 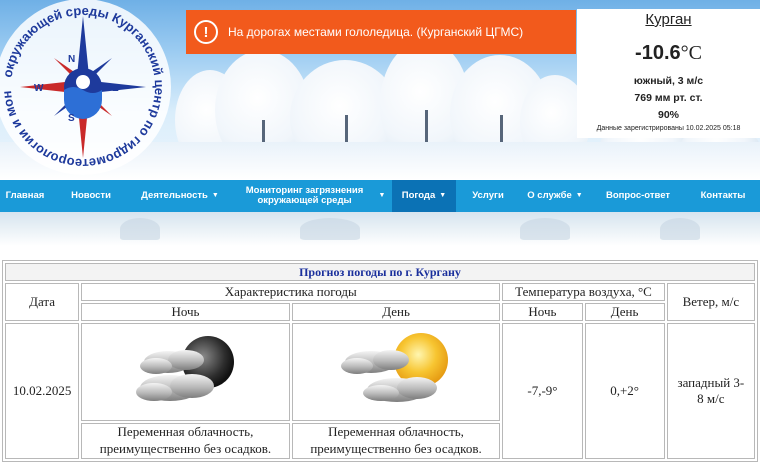 What do you see at coordinates (185, 368) in the screenshot?
I see `cloudy-moon-icon` at bounding box center [185, 368].